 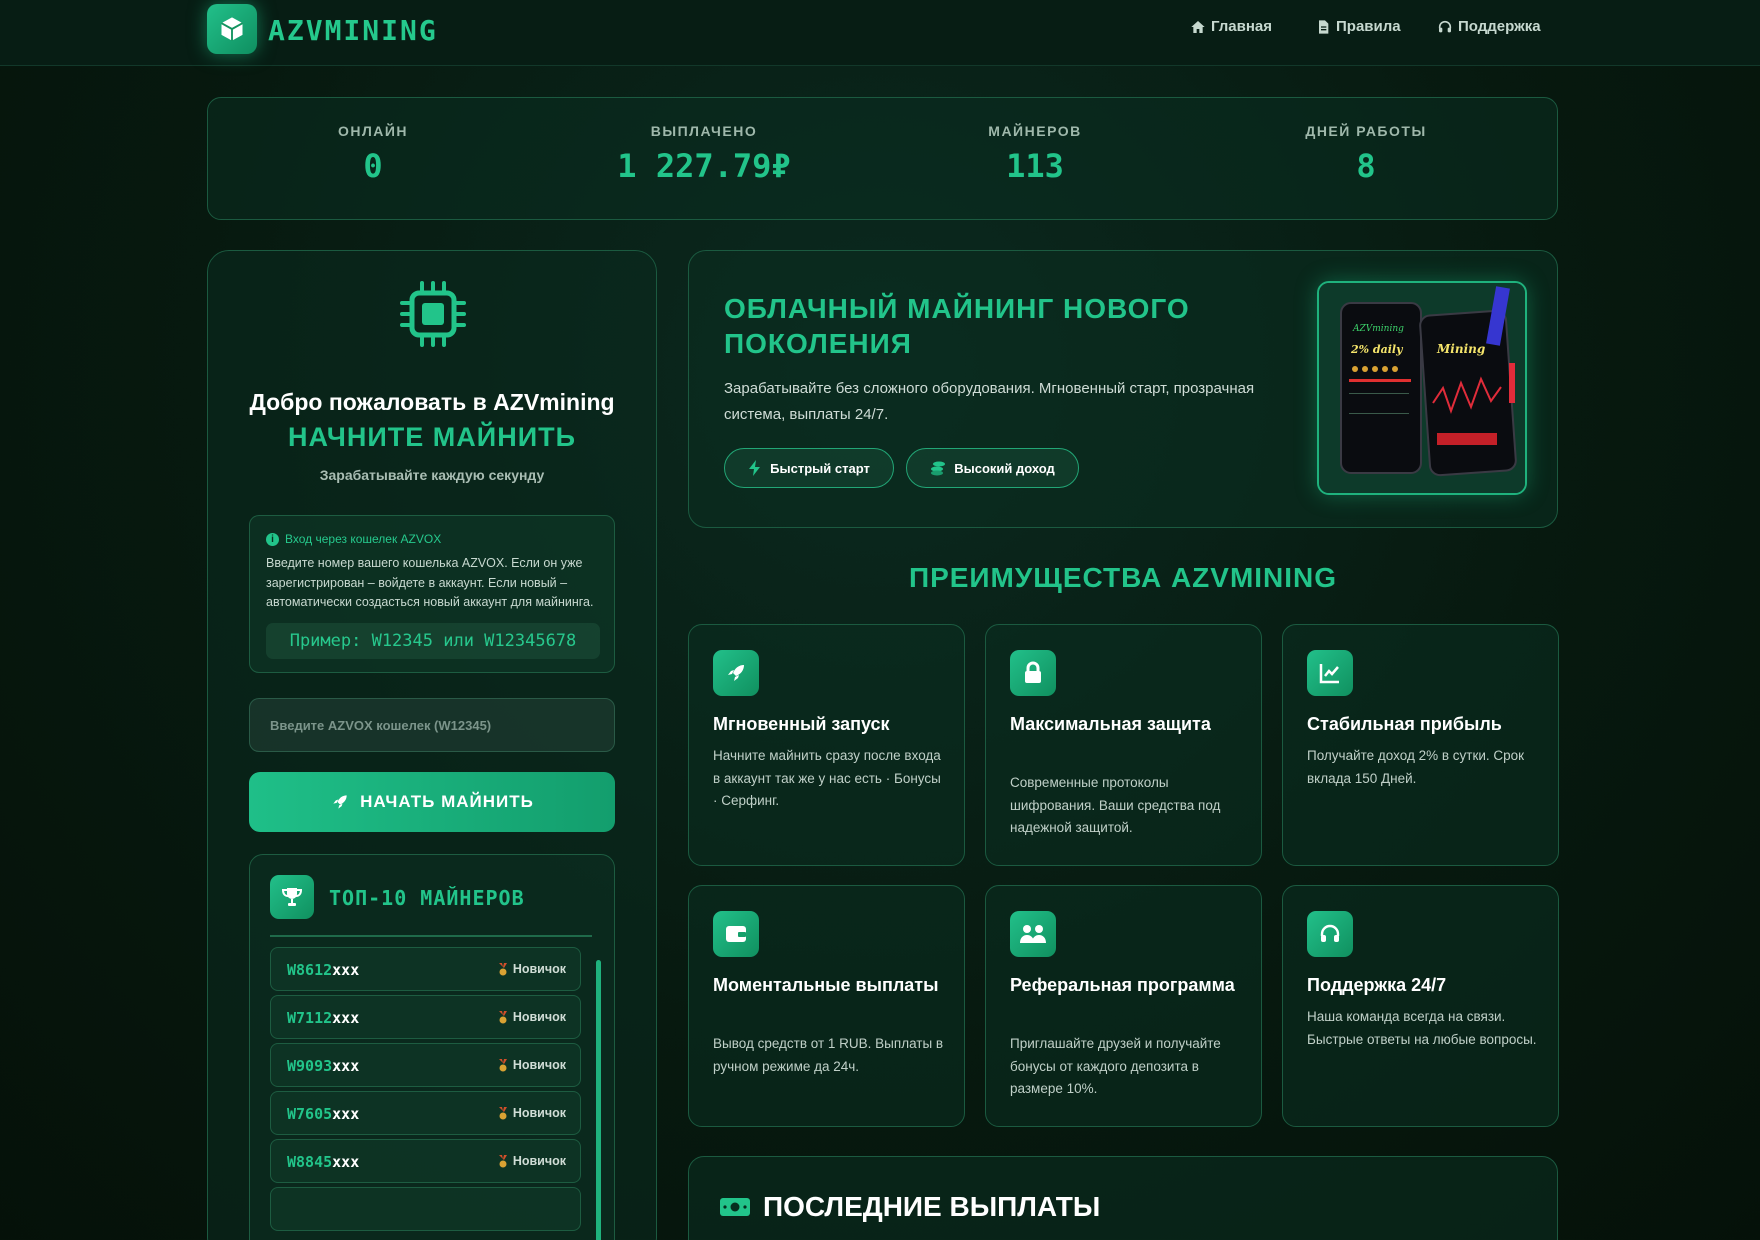 I want to click on table-row: W8612xxx Новичок, so click(x=425, y=969).